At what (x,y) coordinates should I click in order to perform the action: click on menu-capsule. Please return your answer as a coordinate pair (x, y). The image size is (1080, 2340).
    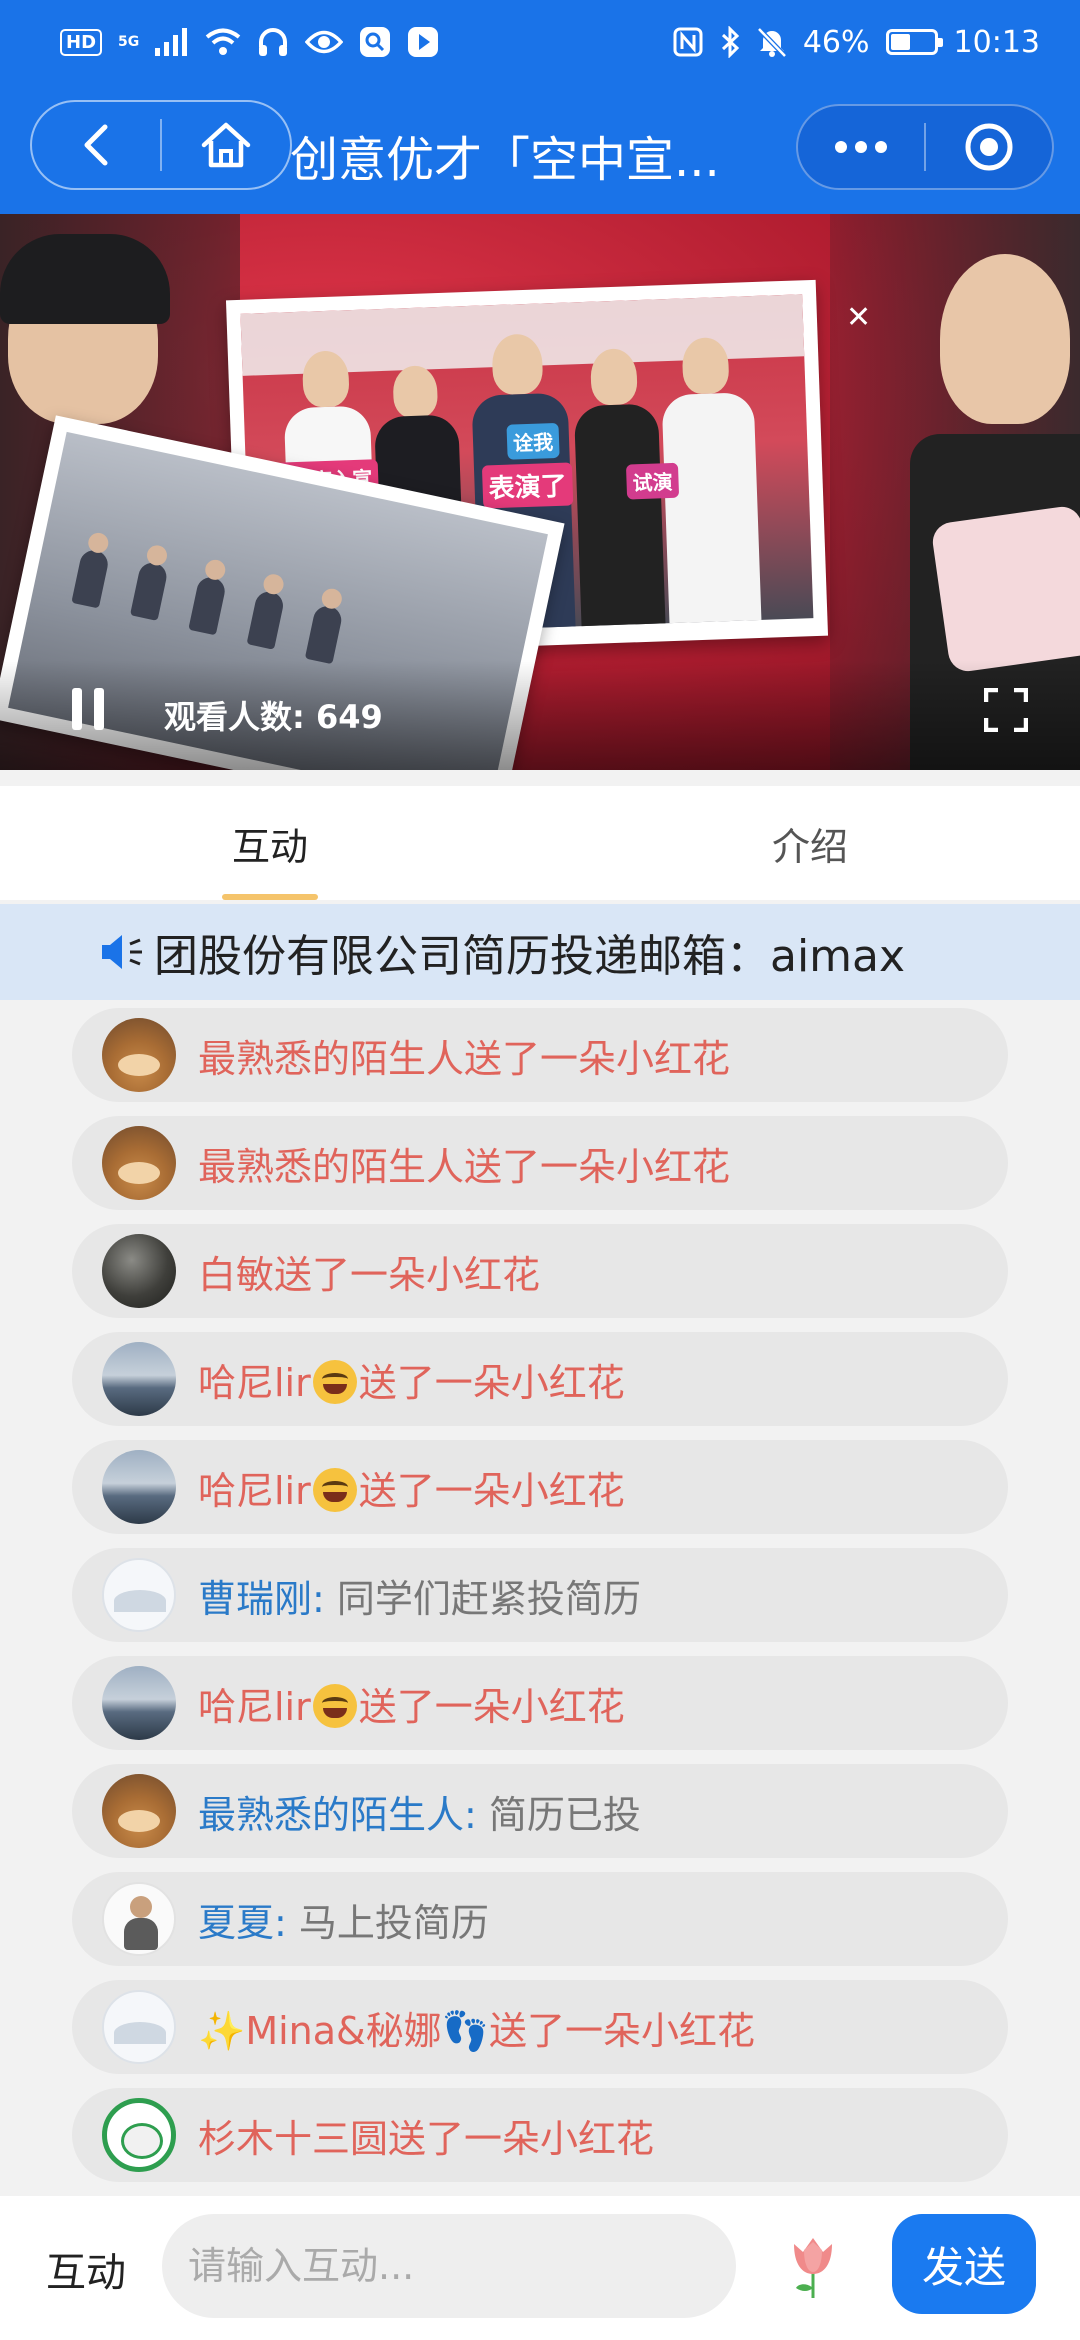
    Looking at the image, I should click on (925, 147).